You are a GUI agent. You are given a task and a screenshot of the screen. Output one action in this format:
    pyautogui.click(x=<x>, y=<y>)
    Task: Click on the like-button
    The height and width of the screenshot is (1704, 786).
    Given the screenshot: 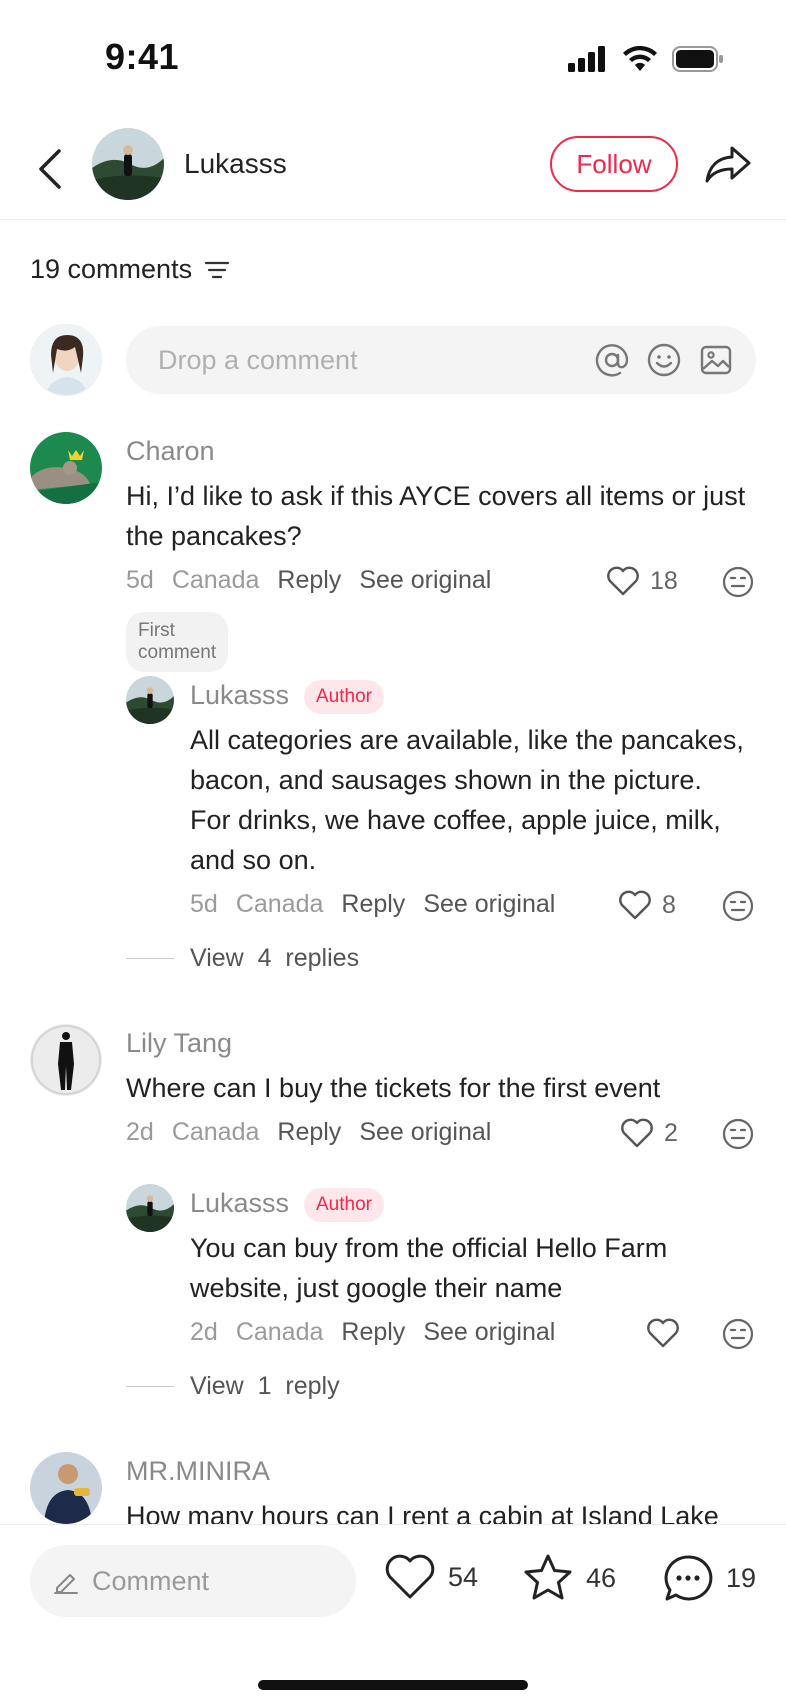 What is the action you would take?
    pyautogui.click(x=668, y=1333)
    